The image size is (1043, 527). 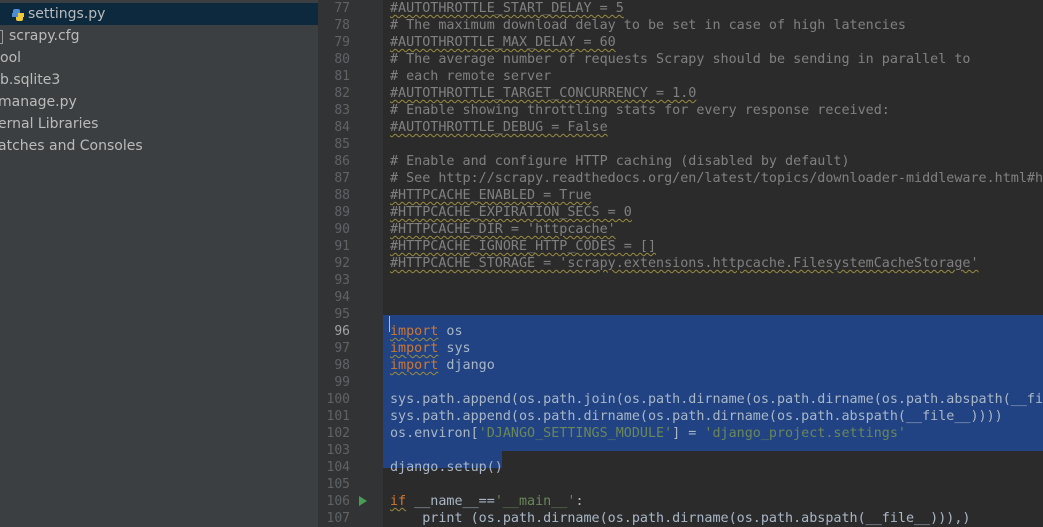 What do you see at coordinates (334, 518) in the screenshot?
I see `line-number: 107` at bounding box center [334, 518].